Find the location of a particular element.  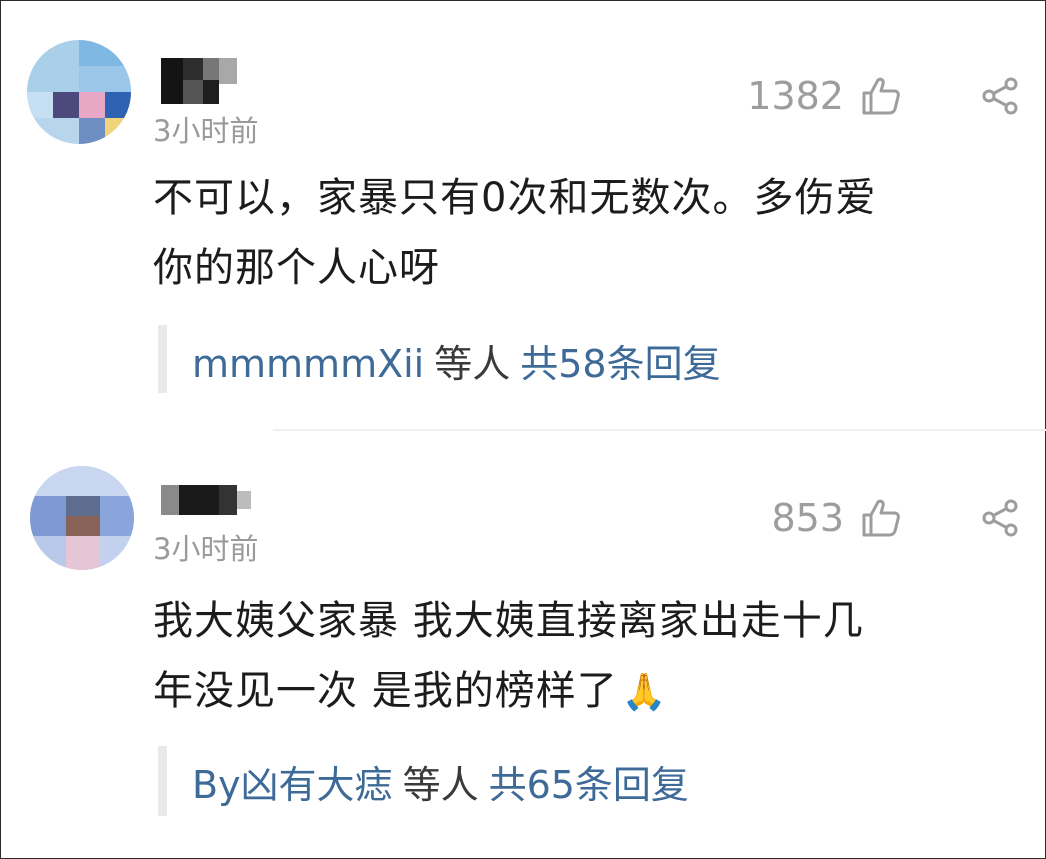

comment-line-text: 年没见一次 是我的榜样了 is located at coordinates (385, 691).